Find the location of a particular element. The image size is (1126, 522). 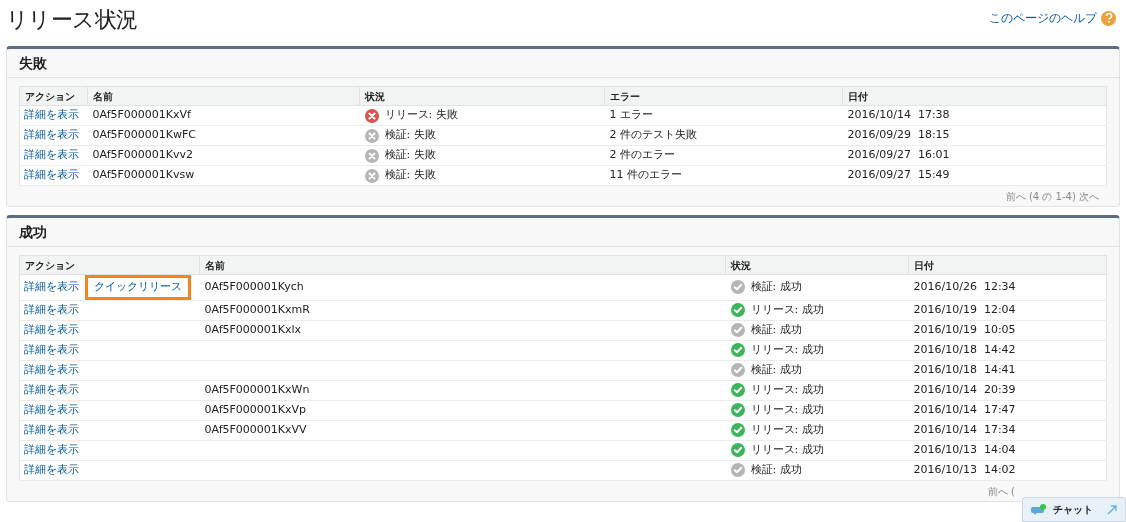

chat-label: チャット is located at coordinates (1073, 510).